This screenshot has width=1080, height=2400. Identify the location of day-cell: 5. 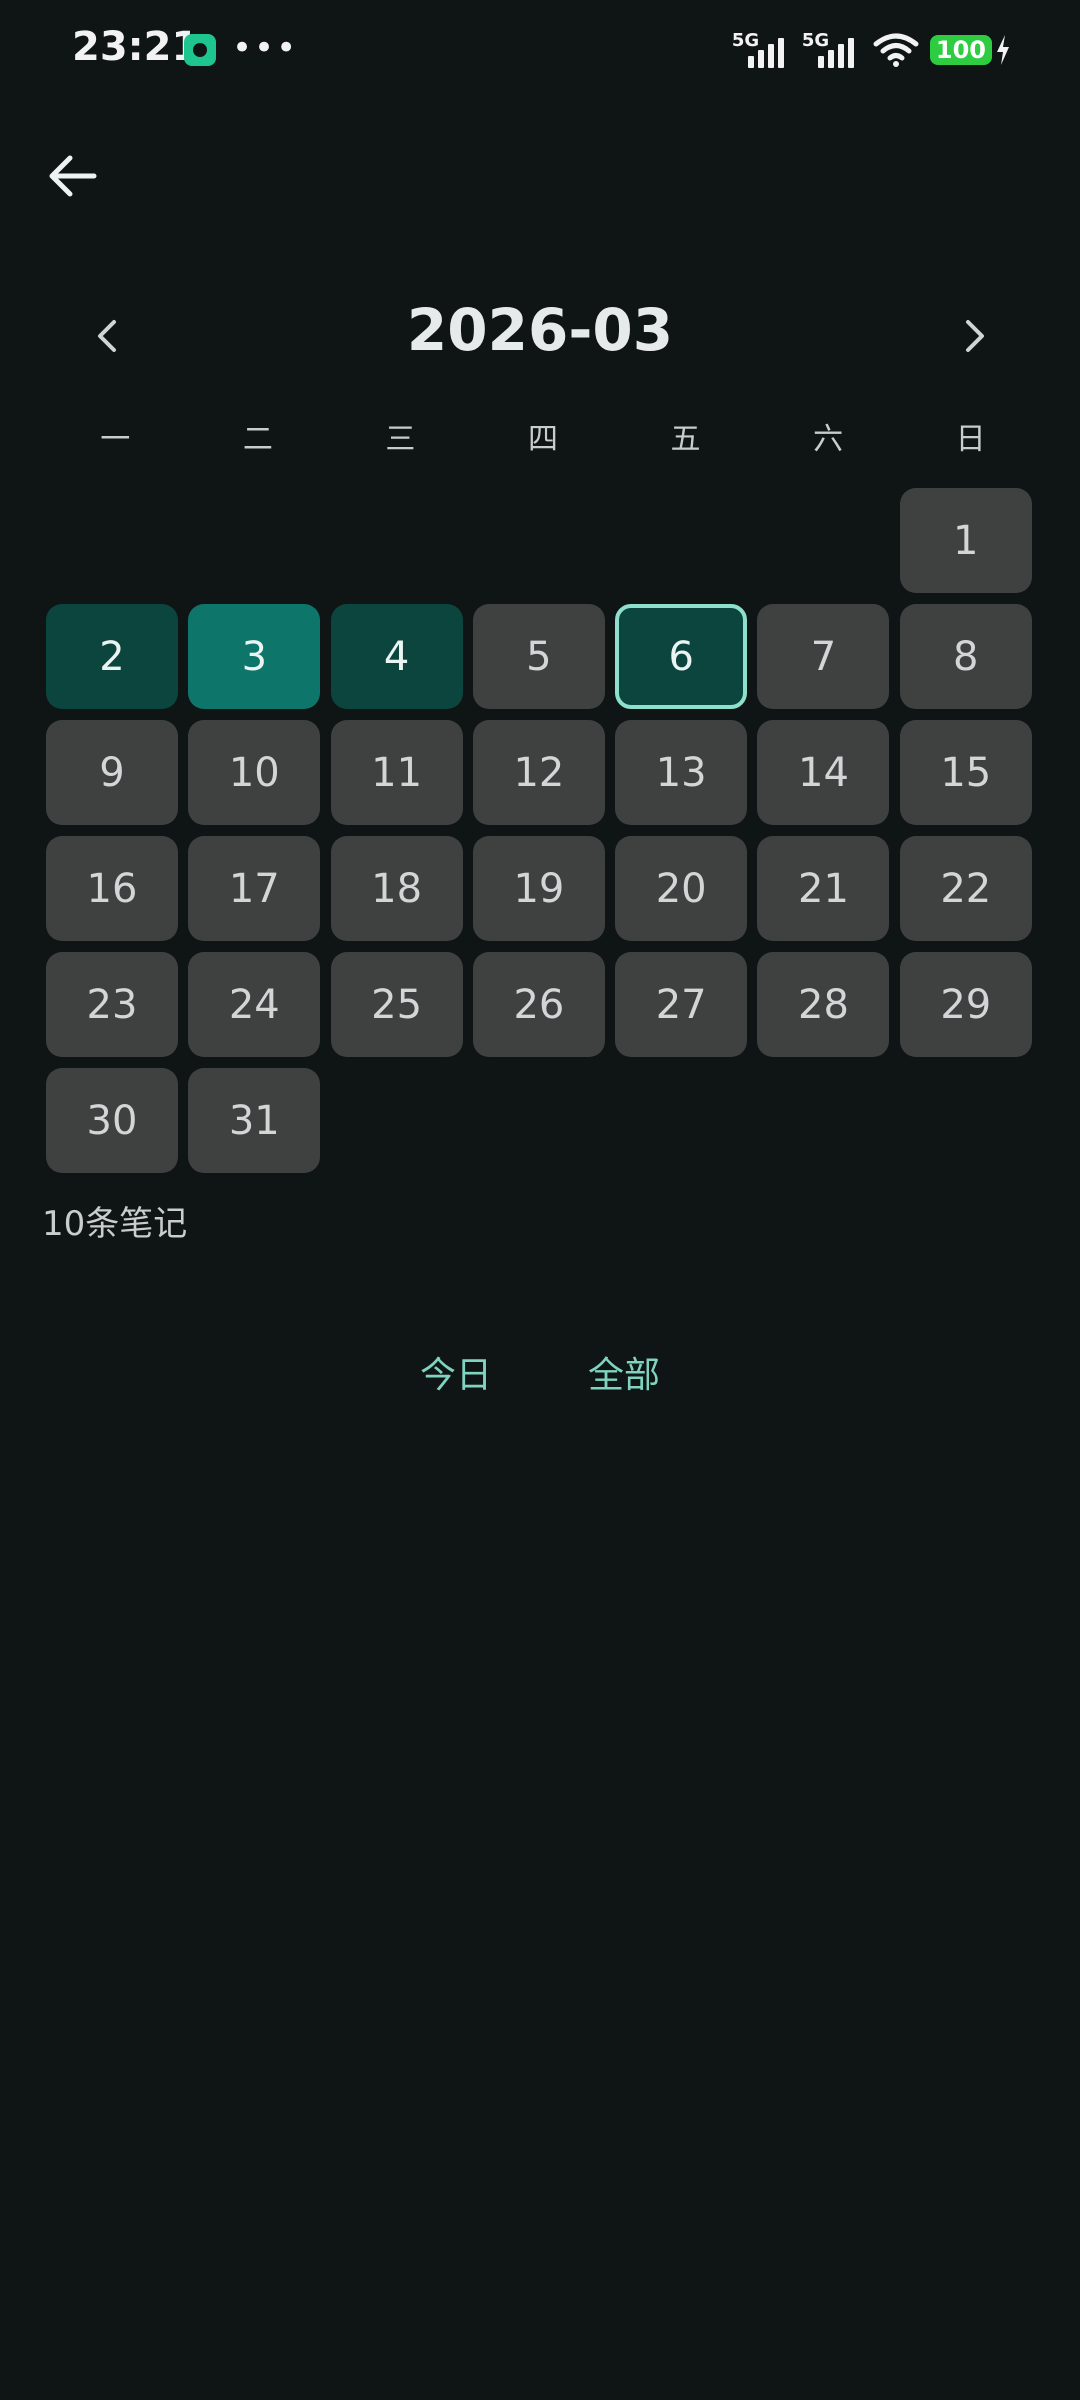
(538, 656).